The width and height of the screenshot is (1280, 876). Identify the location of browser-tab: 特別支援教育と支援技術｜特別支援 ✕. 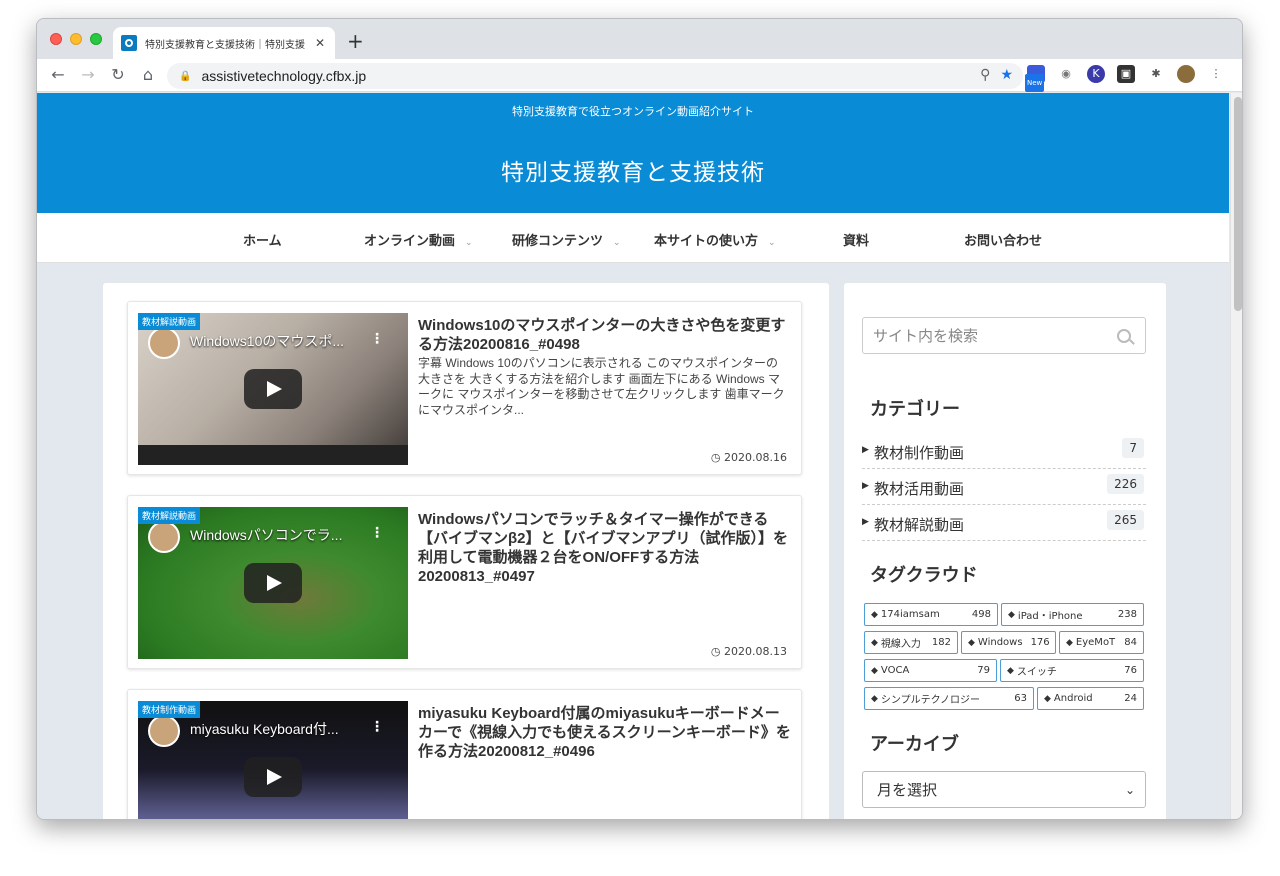
(224, 43).